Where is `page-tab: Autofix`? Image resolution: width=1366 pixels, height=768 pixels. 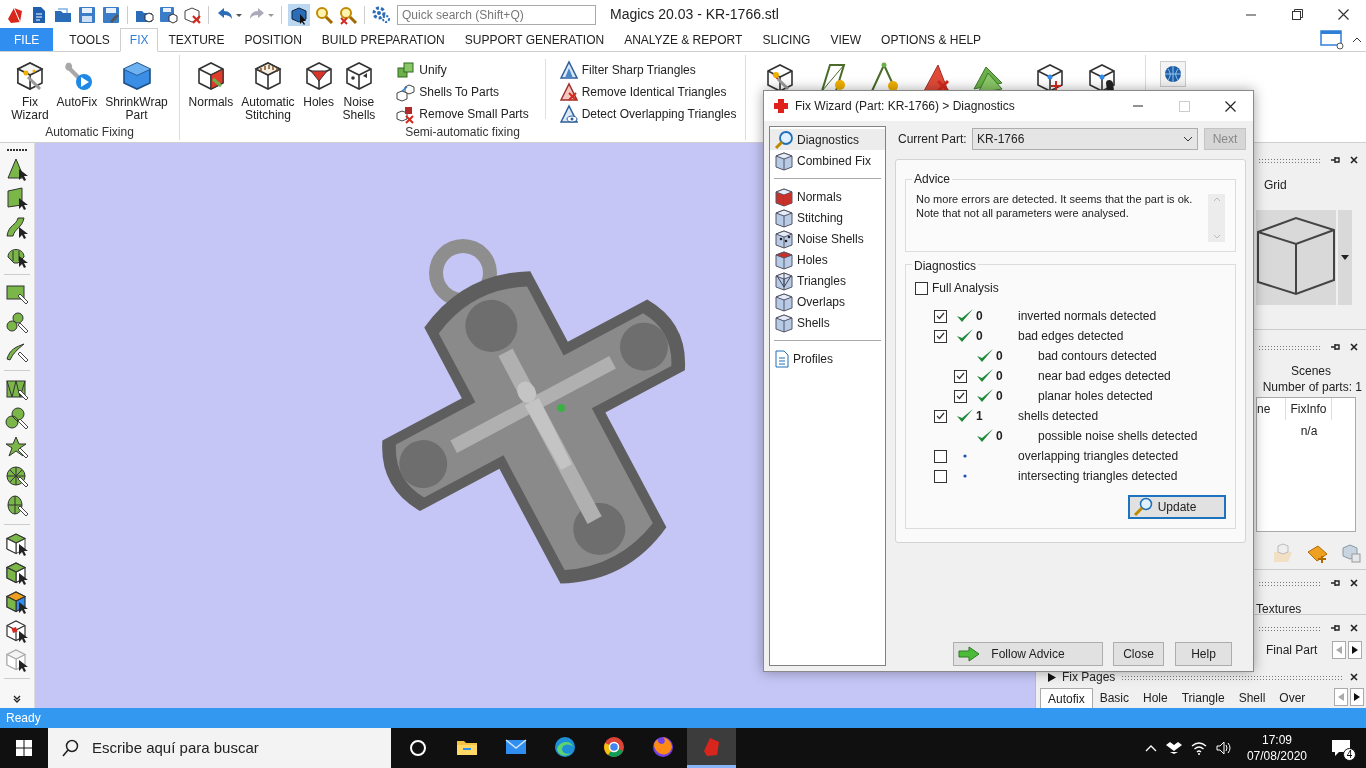 page-tab: Autofix is located at coordinates (1066, 698).